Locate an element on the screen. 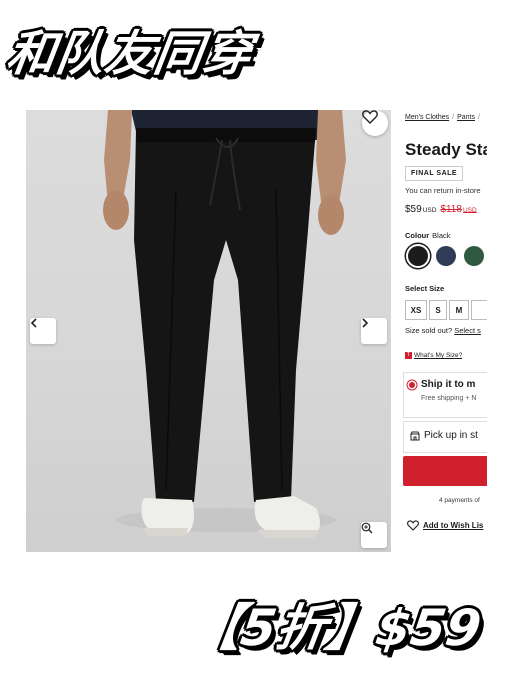  sale-price: $59 is located at coordinates (413, 209).